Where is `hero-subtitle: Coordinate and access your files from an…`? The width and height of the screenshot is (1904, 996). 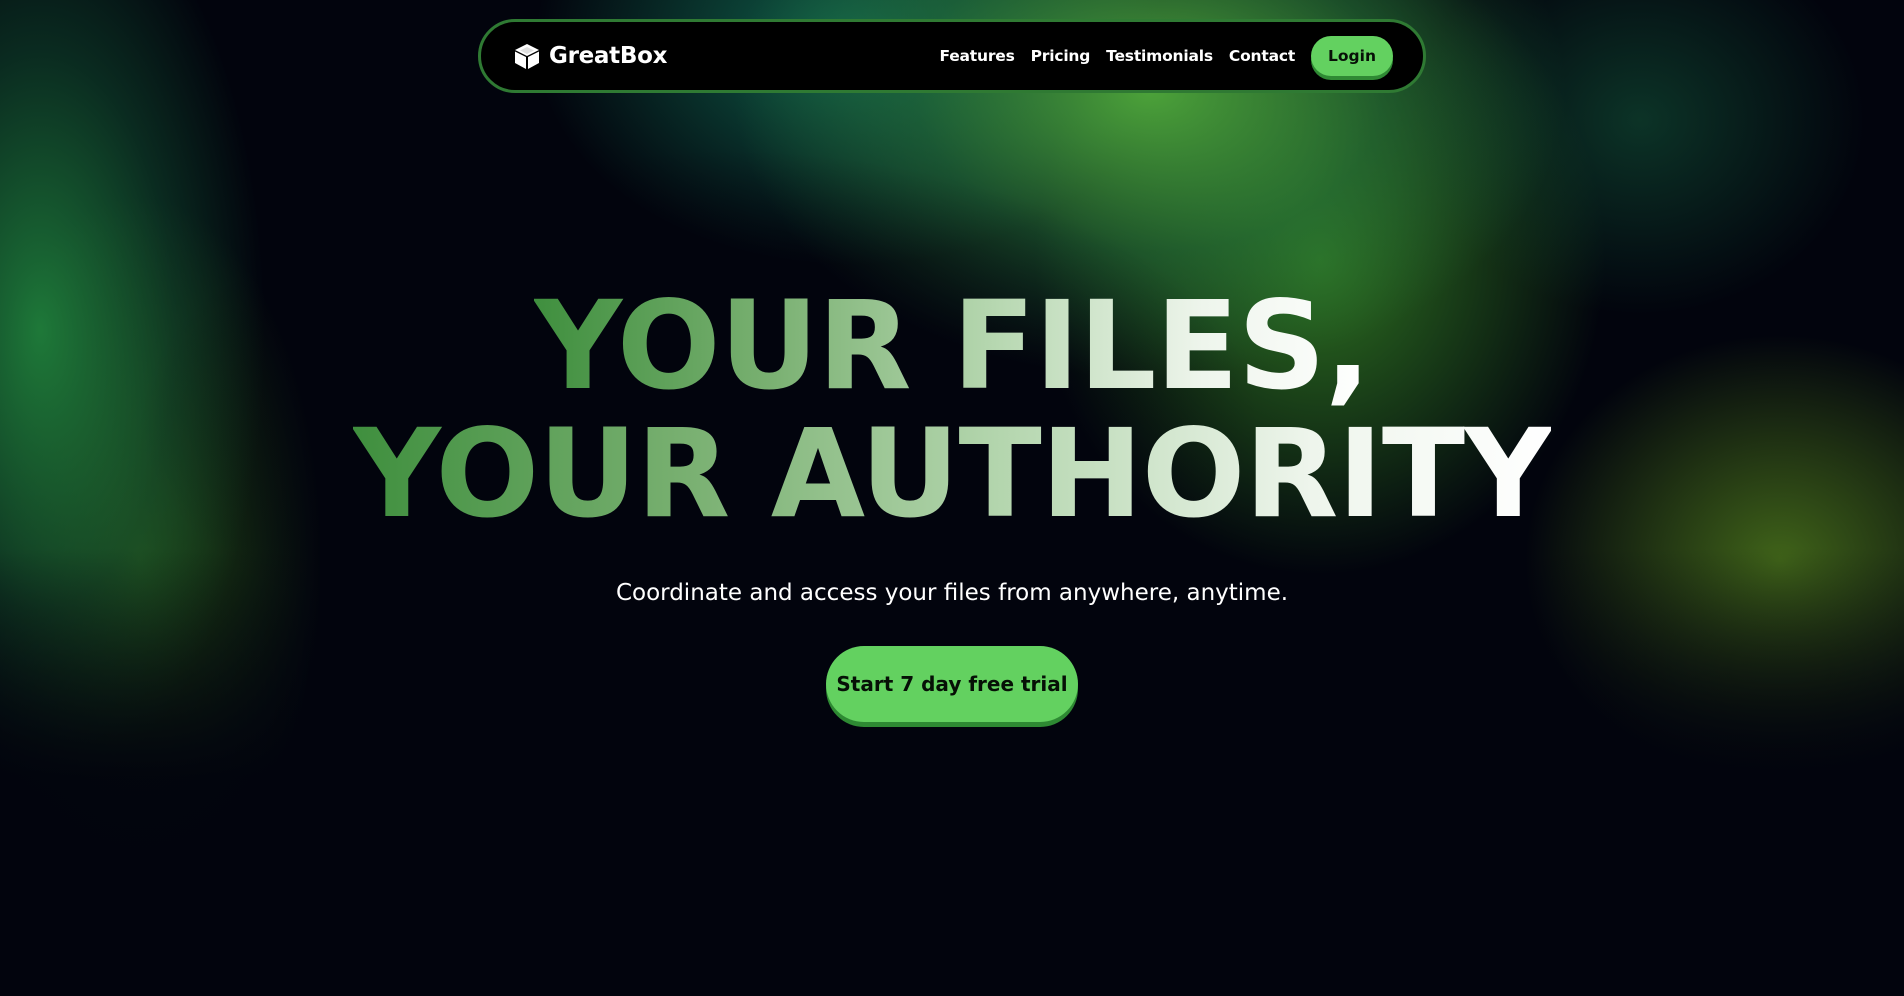
hero-subtitle: Coordinate and access your files from an… is located at coordinates (952, 593).